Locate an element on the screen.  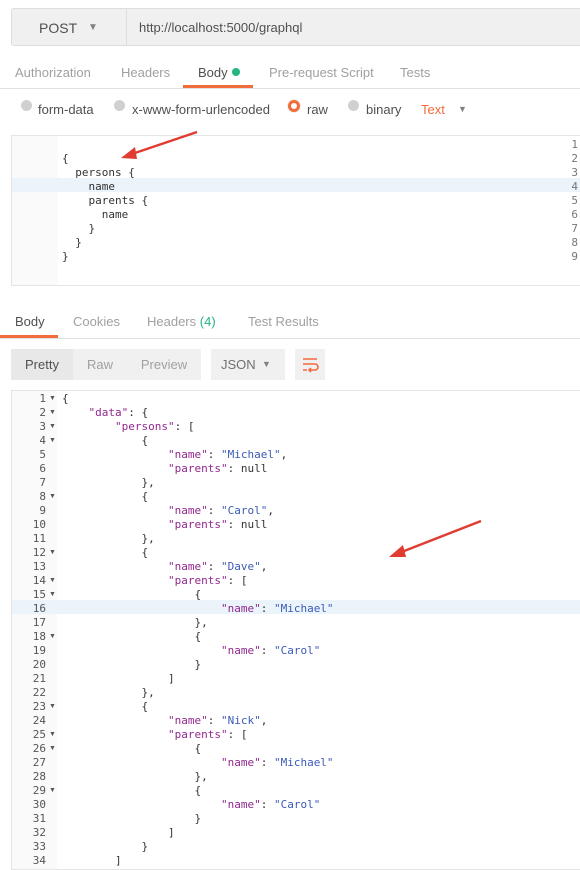
line-number: 15 is located at coordinates (39, 594).